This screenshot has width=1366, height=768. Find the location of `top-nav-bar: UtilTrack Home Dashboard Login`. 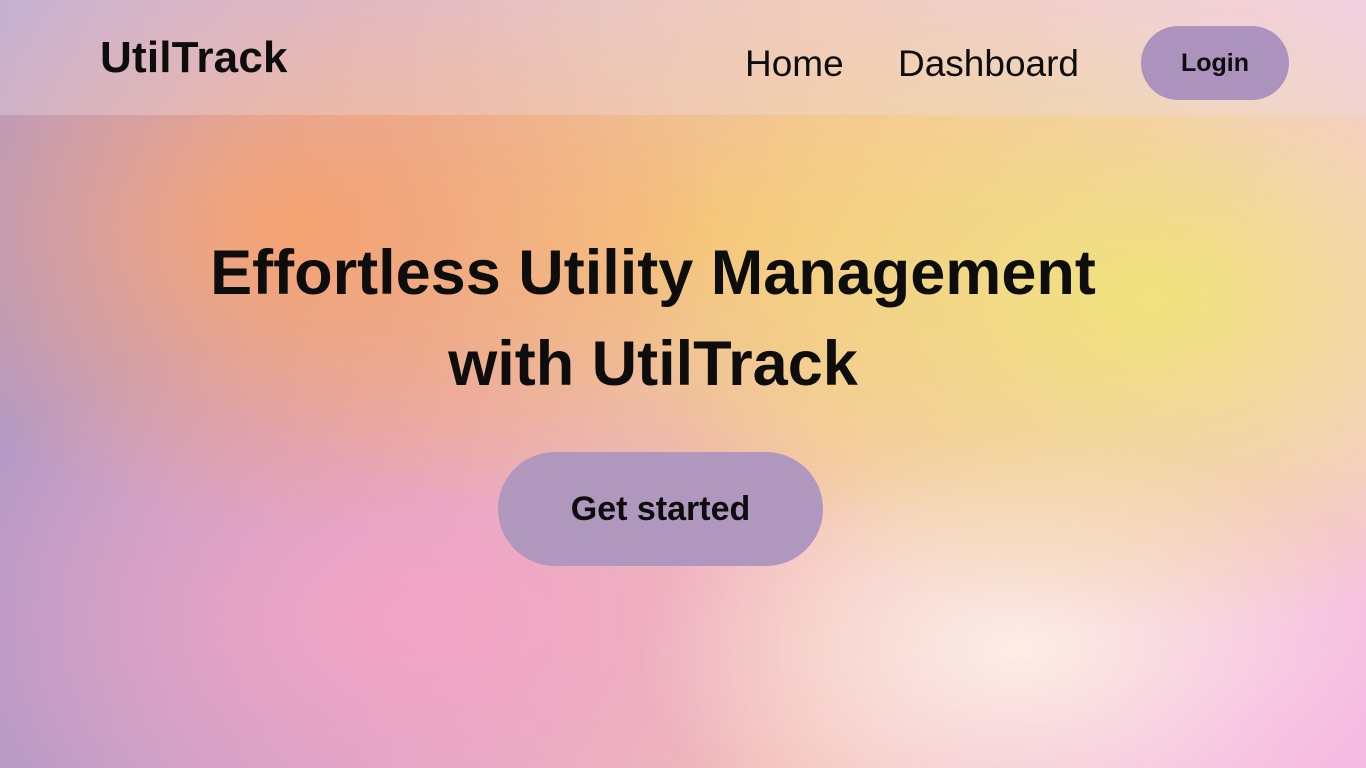

top-nav-bar: UtilTrack Home Dashboard Login is located at coordinates (683, 57).